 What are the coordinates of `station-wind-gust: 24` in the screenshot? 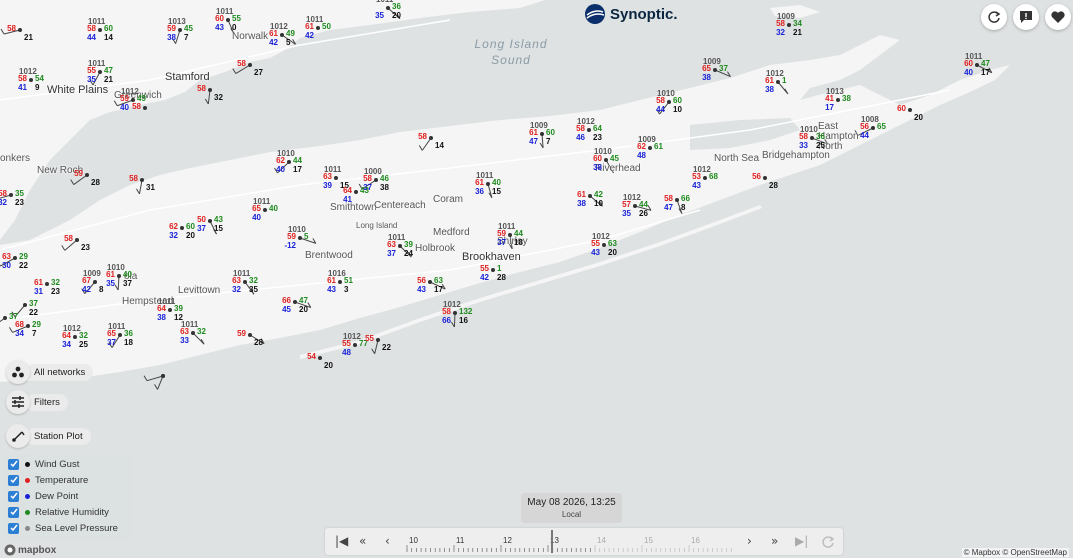 It's located at (408, 253).